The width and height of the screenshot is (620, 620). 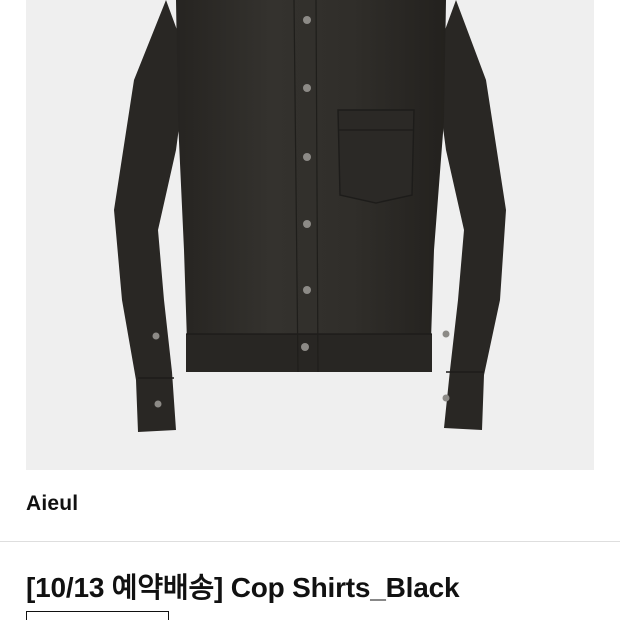 I want to click on product-title: [10/13 예약배송] Cop Shirts_Black, so click(x=243, y=587).